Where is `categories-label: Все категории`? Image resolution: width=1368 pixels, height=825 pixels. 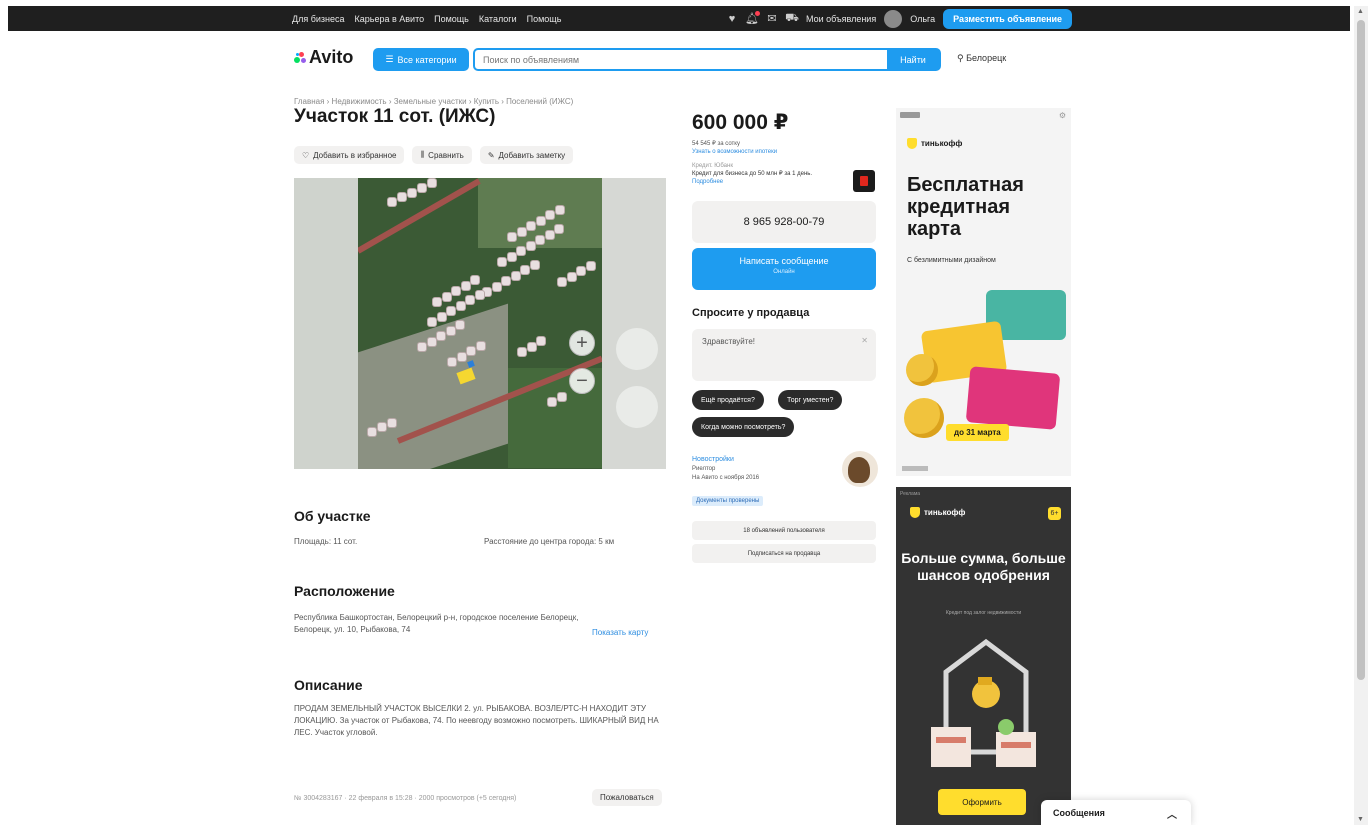
categories-label: Все категории is located at coordinates (427, 59).